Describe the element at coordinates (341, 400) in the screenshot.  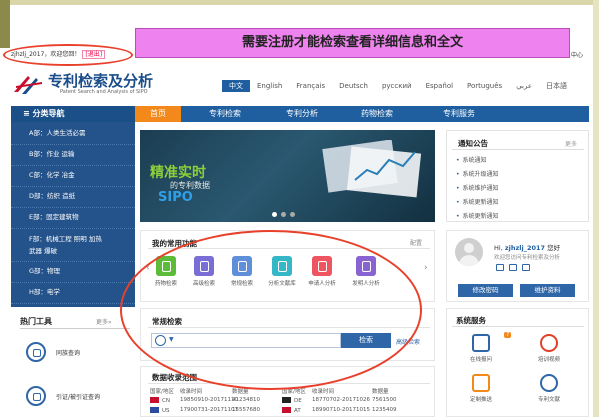
I see `table-cell: 18770702-20171026` at that location.